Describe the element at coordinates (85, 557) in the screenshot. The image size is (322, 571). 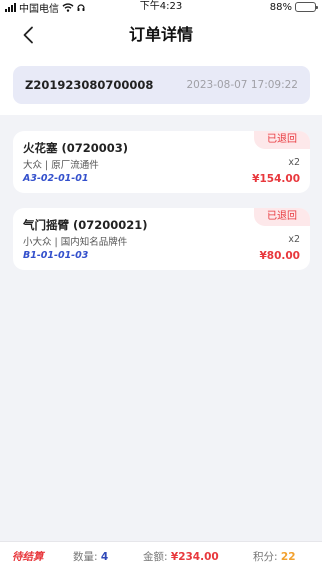
I see `quantity-label: 数量:` at that location.